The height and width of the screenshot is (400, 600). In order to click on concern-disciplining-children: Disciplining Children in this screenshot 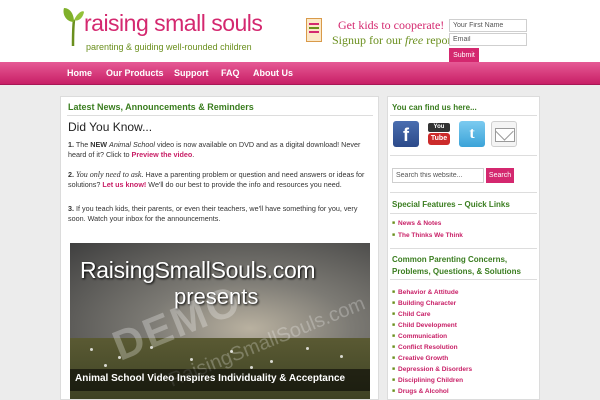, I will do `click(427, 380)`.